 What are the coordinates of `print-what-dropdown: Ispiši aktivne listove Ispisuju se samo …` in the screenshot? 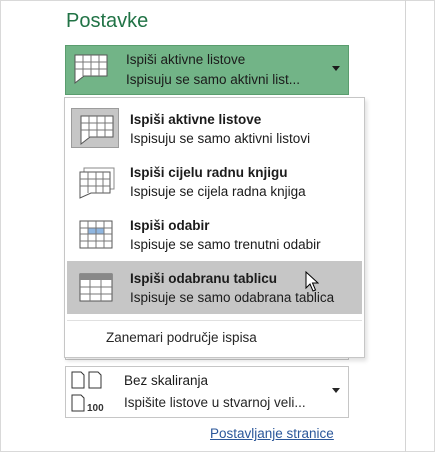 It's located at (207, 70).